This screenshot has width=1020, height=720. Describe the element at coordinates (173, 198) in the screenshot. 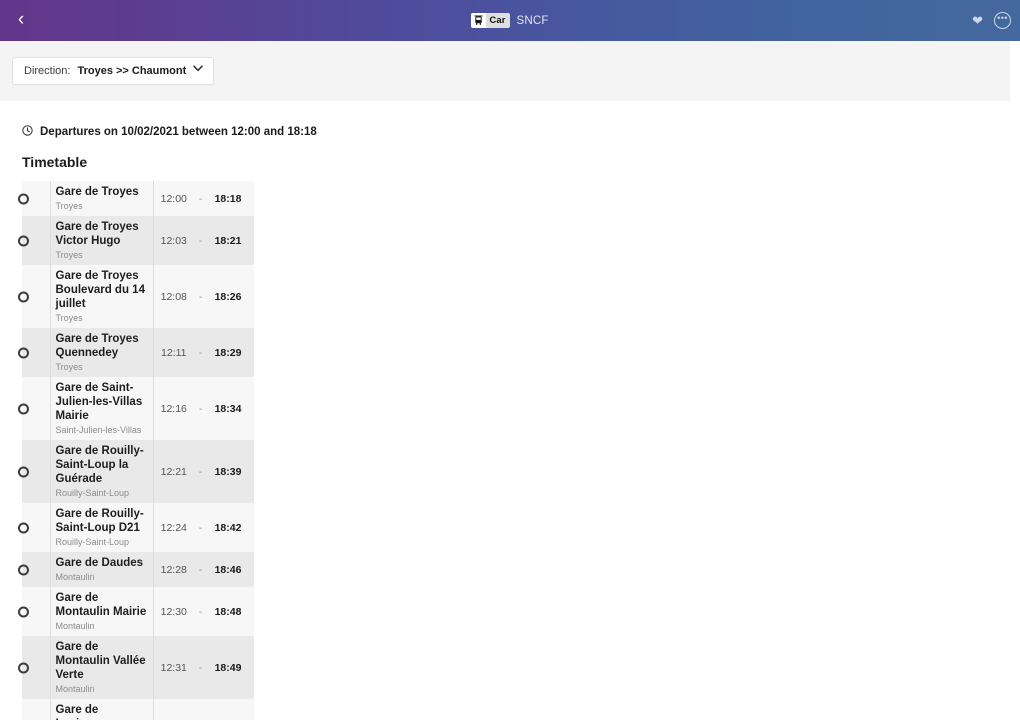

I see `first-departure: 12:00` at that location.